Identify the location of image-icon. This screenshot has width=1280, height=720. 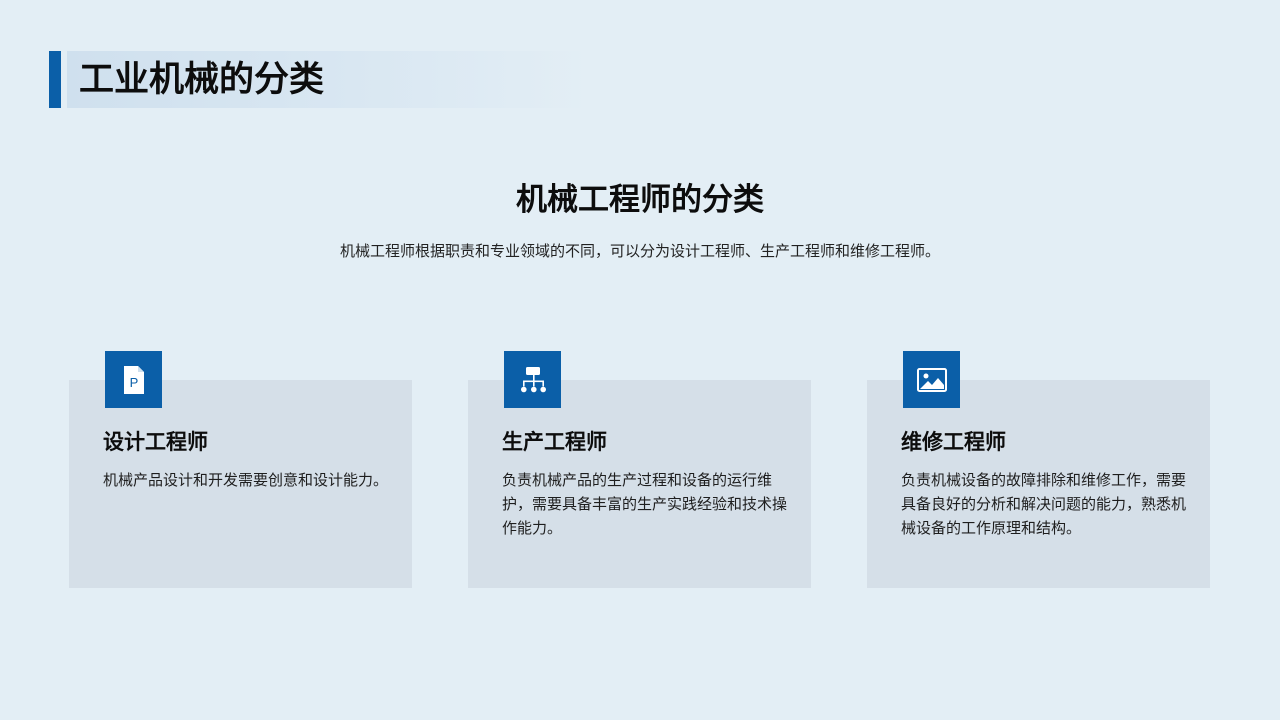
(931, 379).